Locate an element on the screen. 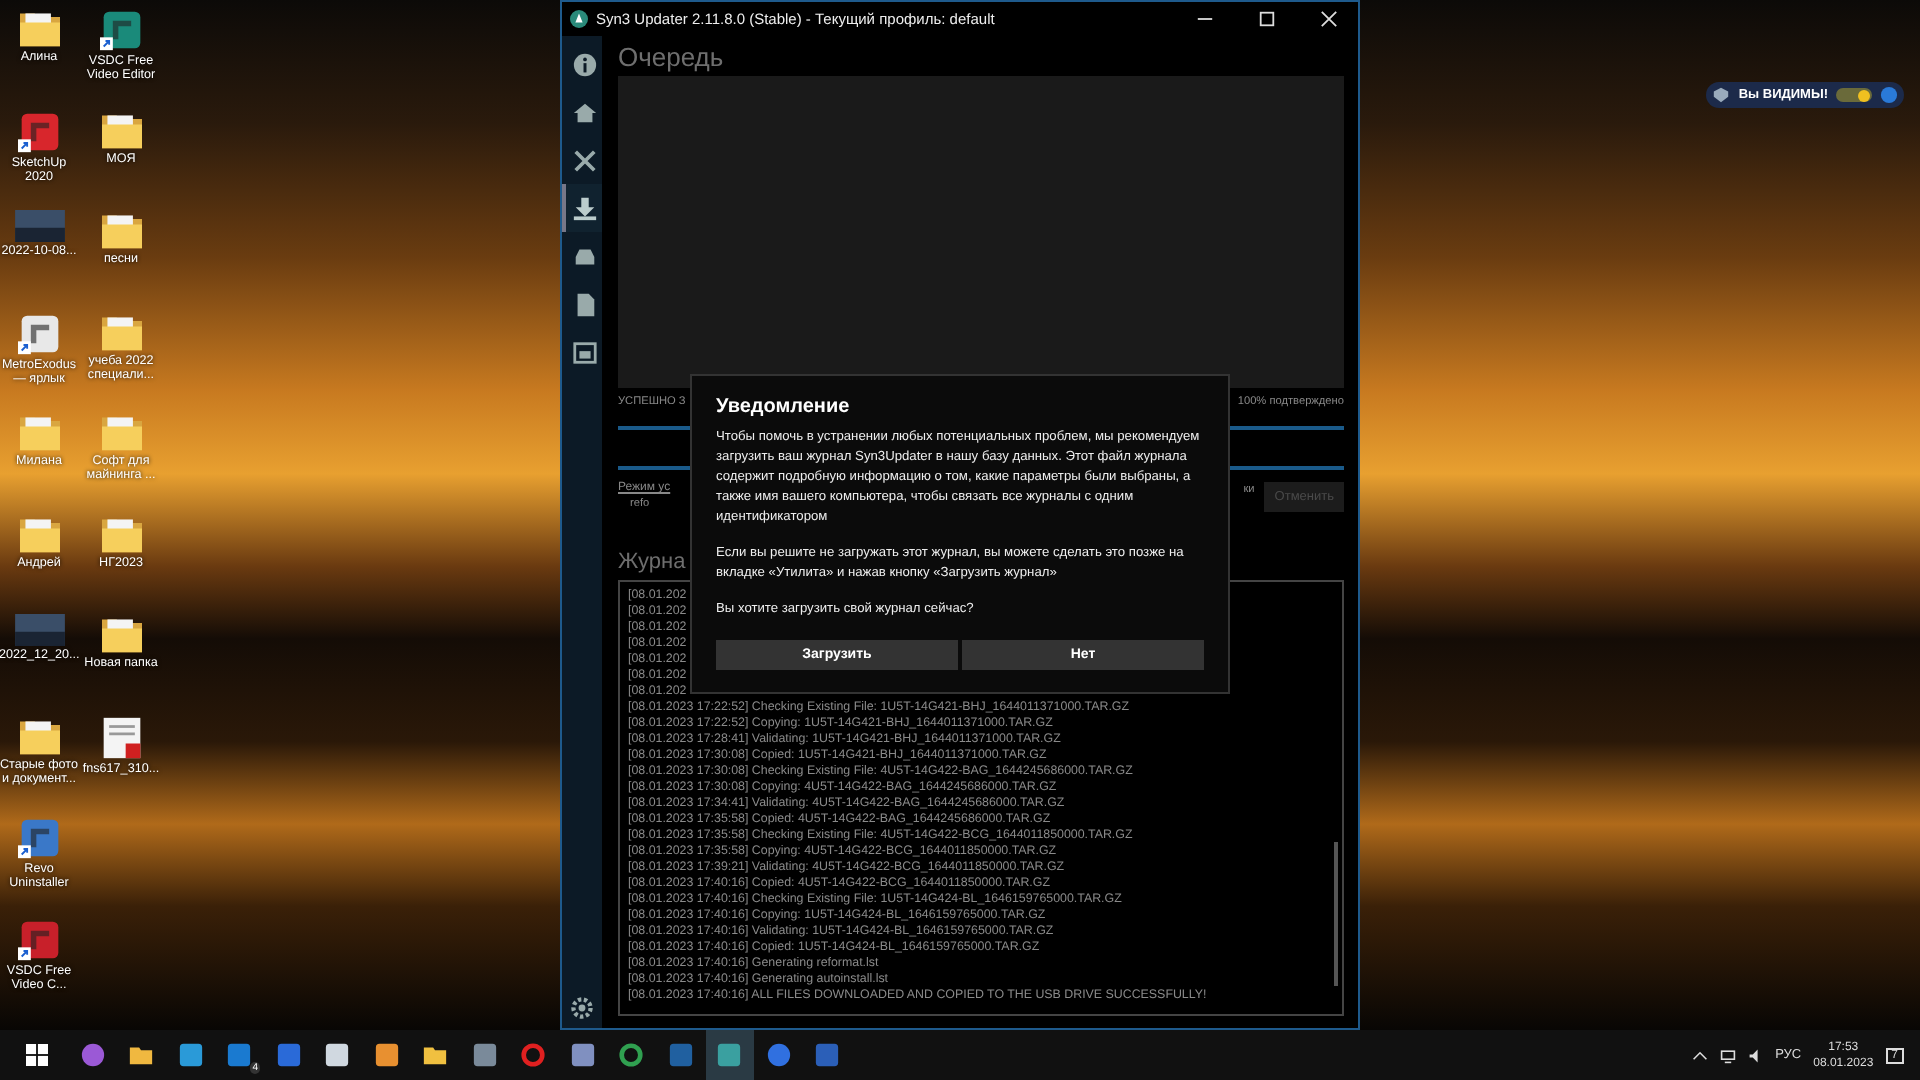  maximize-icon is located at coordinates (1267, 19).